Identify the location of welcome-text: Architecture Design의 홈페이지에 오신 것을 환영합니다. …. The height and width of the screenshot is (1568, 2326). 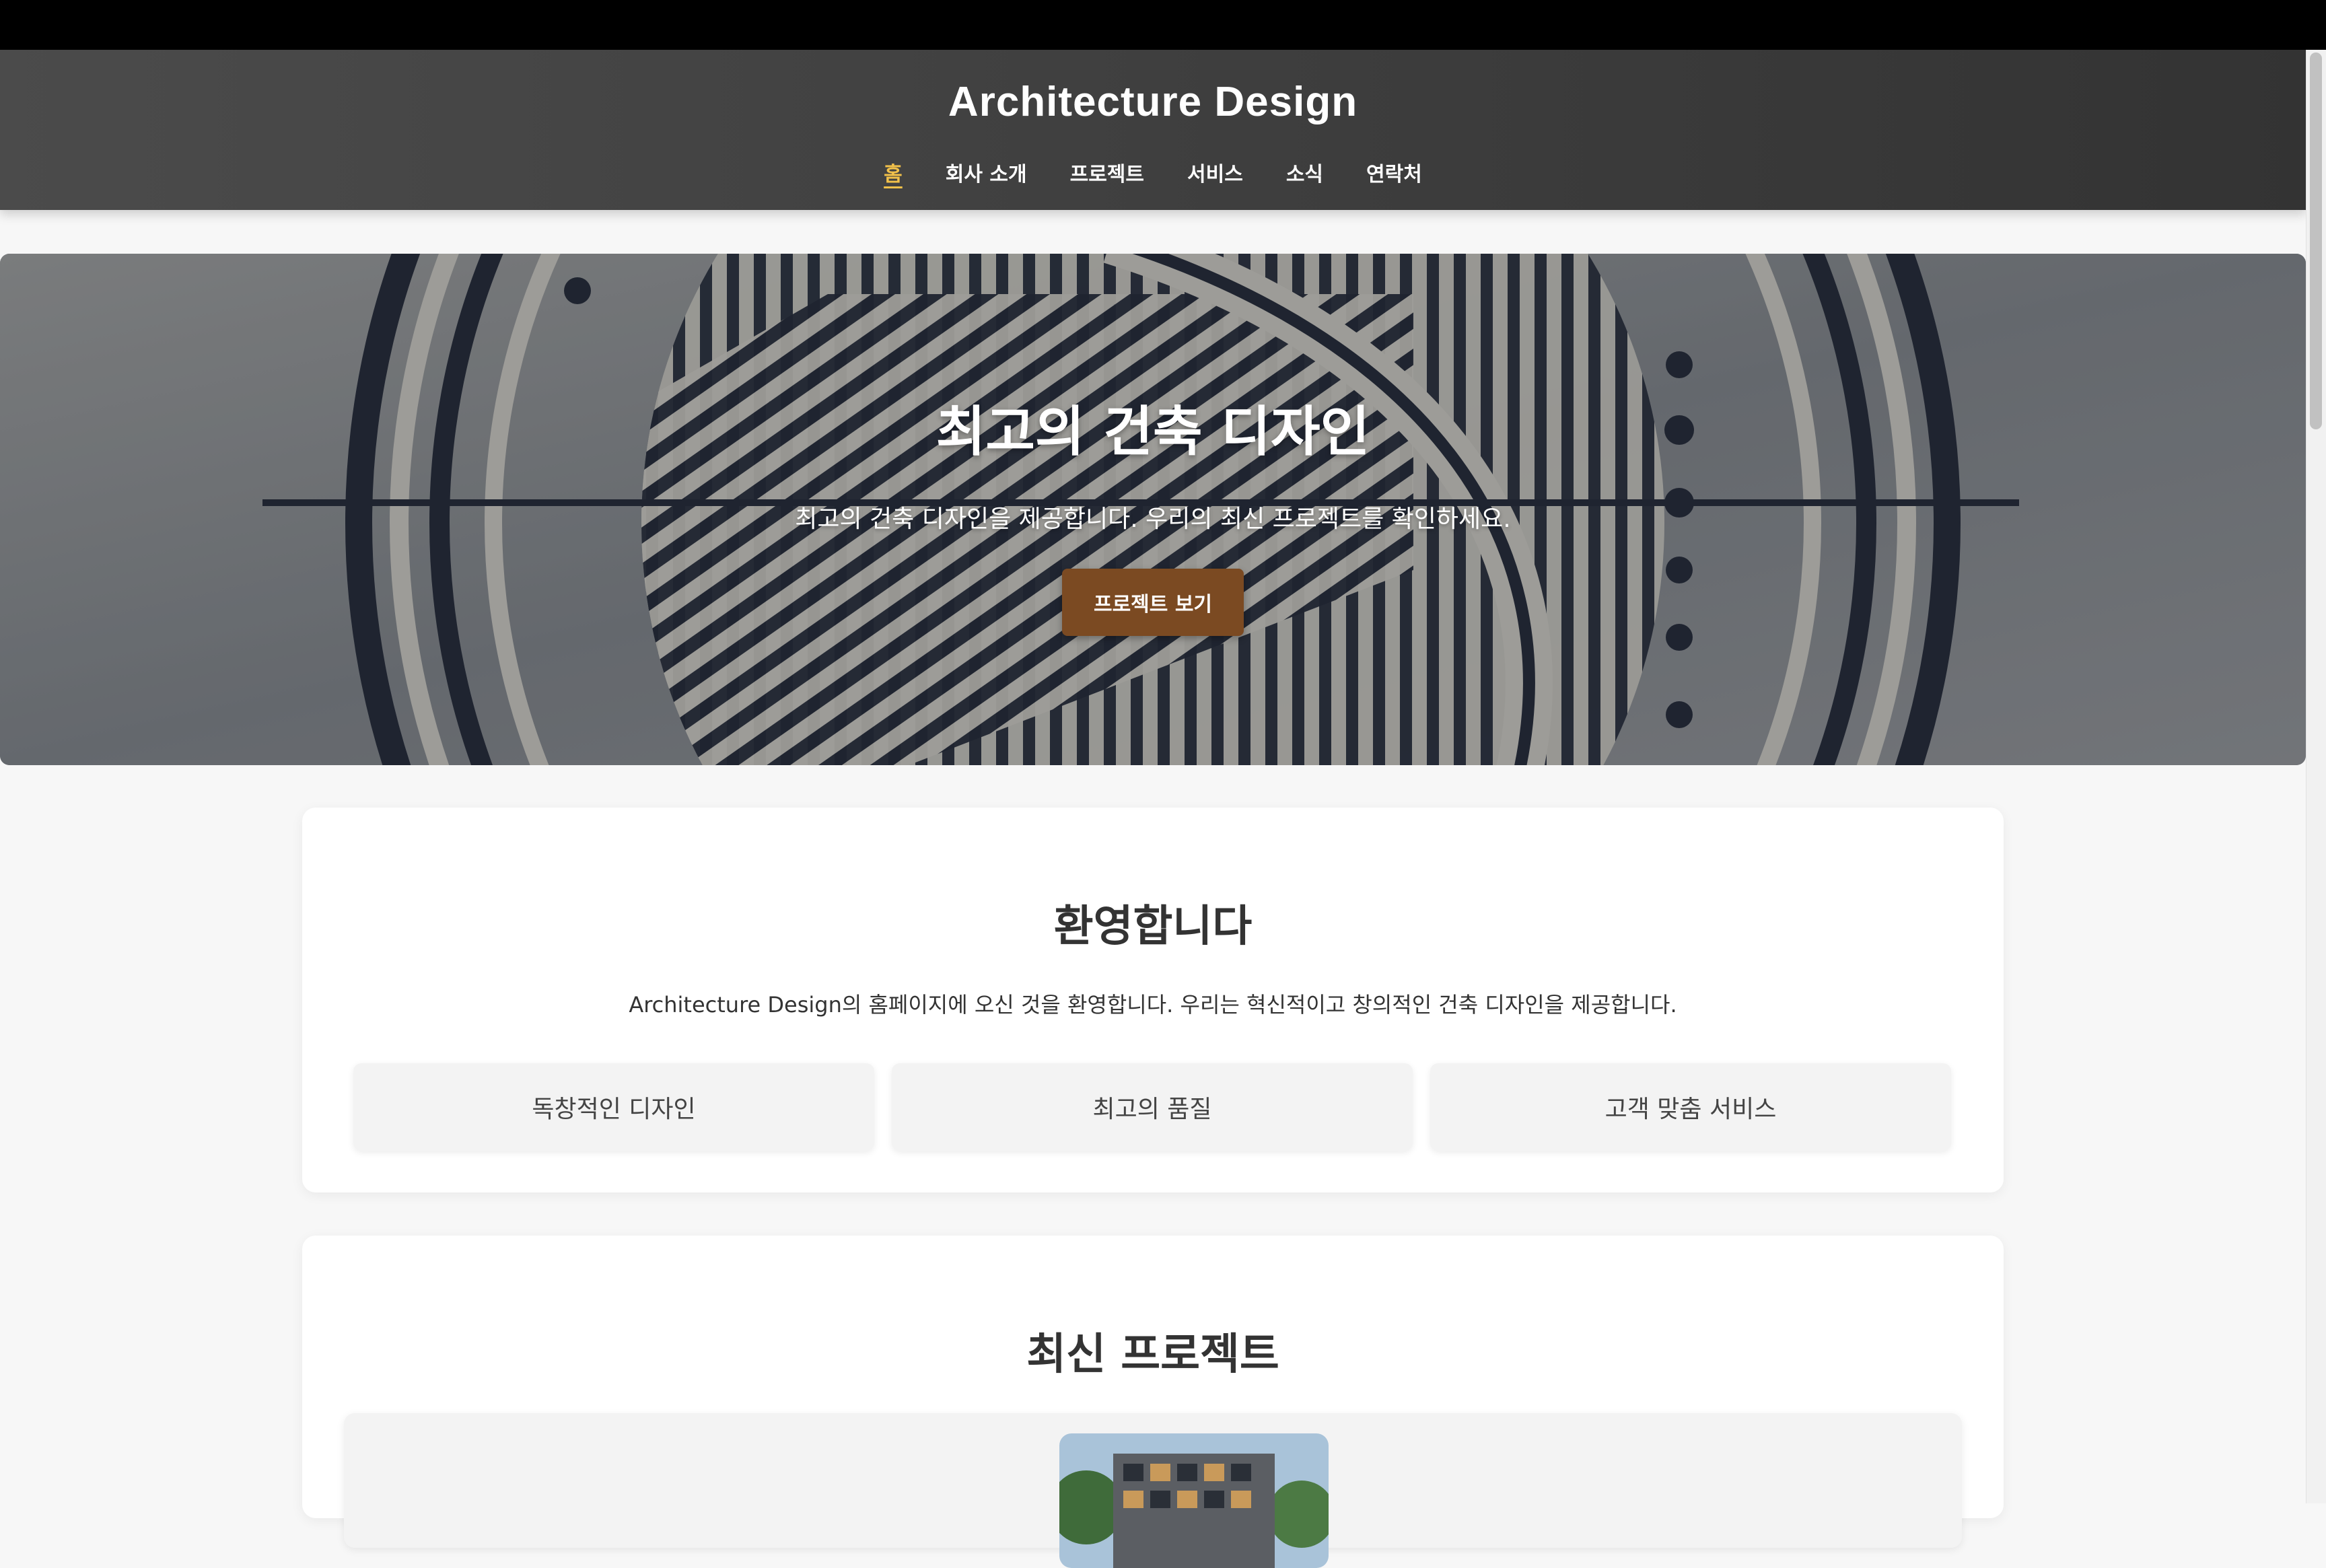
(1153, 1005).